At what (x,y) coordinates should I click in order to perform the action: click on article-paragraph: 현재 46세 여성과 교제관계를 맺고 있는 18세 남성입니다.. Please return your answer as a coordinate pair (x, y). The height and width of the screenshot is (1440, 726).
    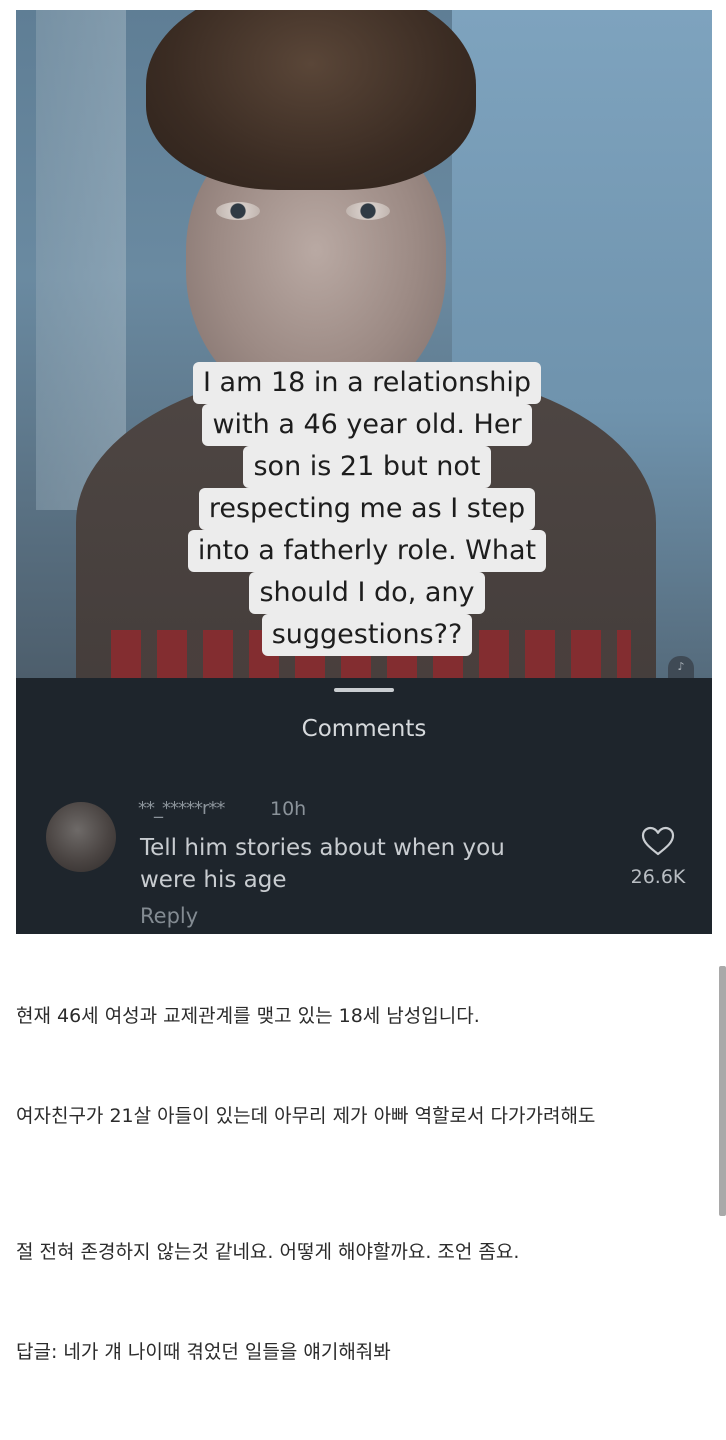
    Looking at the image, I should click on (248, 1016).